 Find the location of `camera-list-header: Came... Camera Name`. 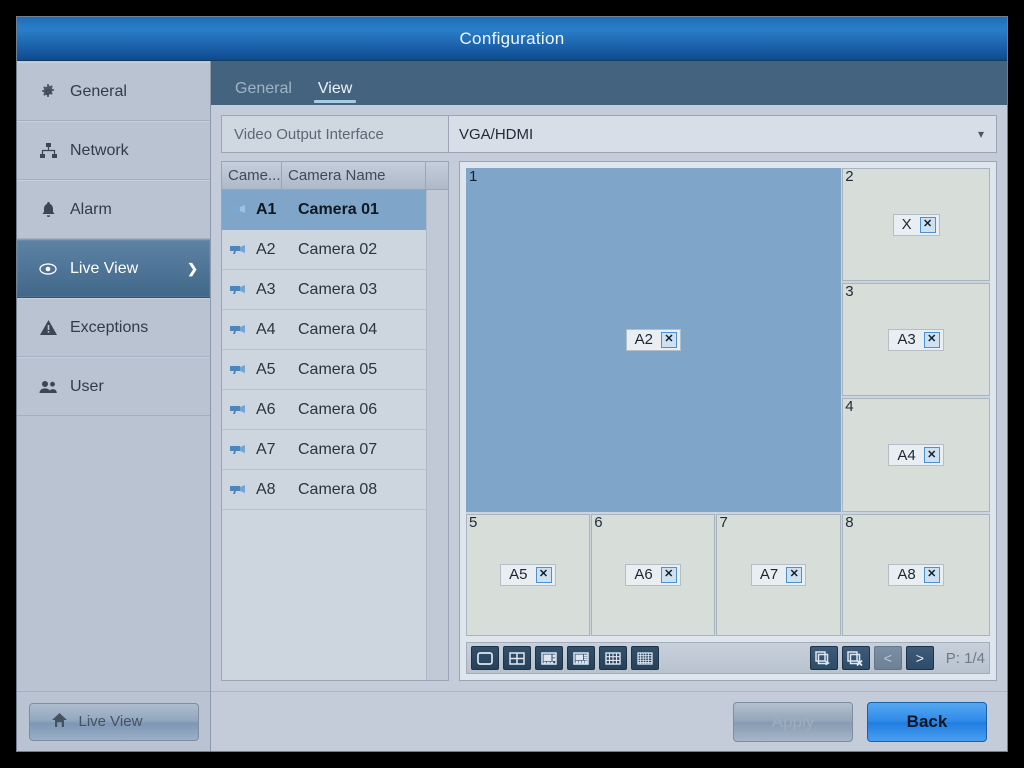

camera-list-header: Came... Camera Name is located at coordinates (335, 176).